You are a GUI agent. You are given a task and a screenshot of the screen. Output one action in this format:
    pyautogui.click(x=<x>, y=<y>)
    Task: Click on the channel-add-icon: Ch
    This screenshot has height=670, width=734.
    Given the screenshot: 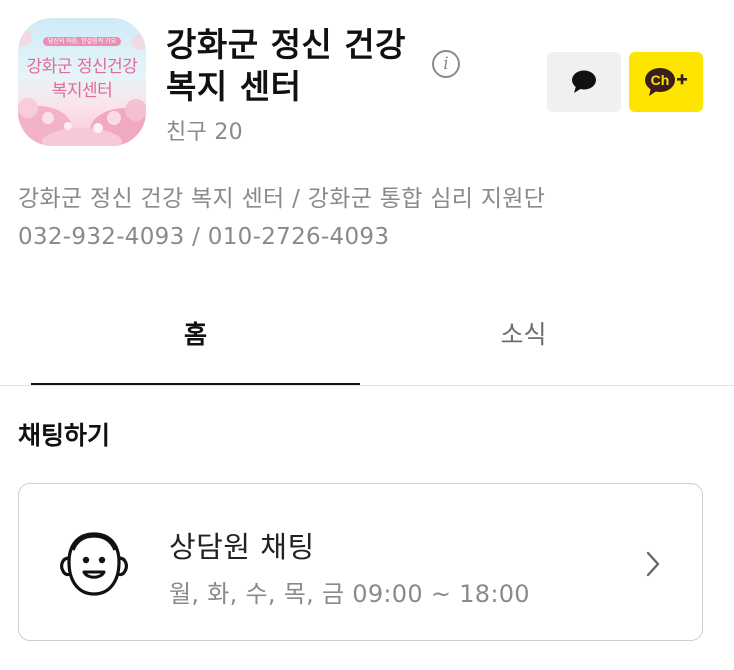 What is the action you would take?
    pyautogui.click(x=666, y=82)
    